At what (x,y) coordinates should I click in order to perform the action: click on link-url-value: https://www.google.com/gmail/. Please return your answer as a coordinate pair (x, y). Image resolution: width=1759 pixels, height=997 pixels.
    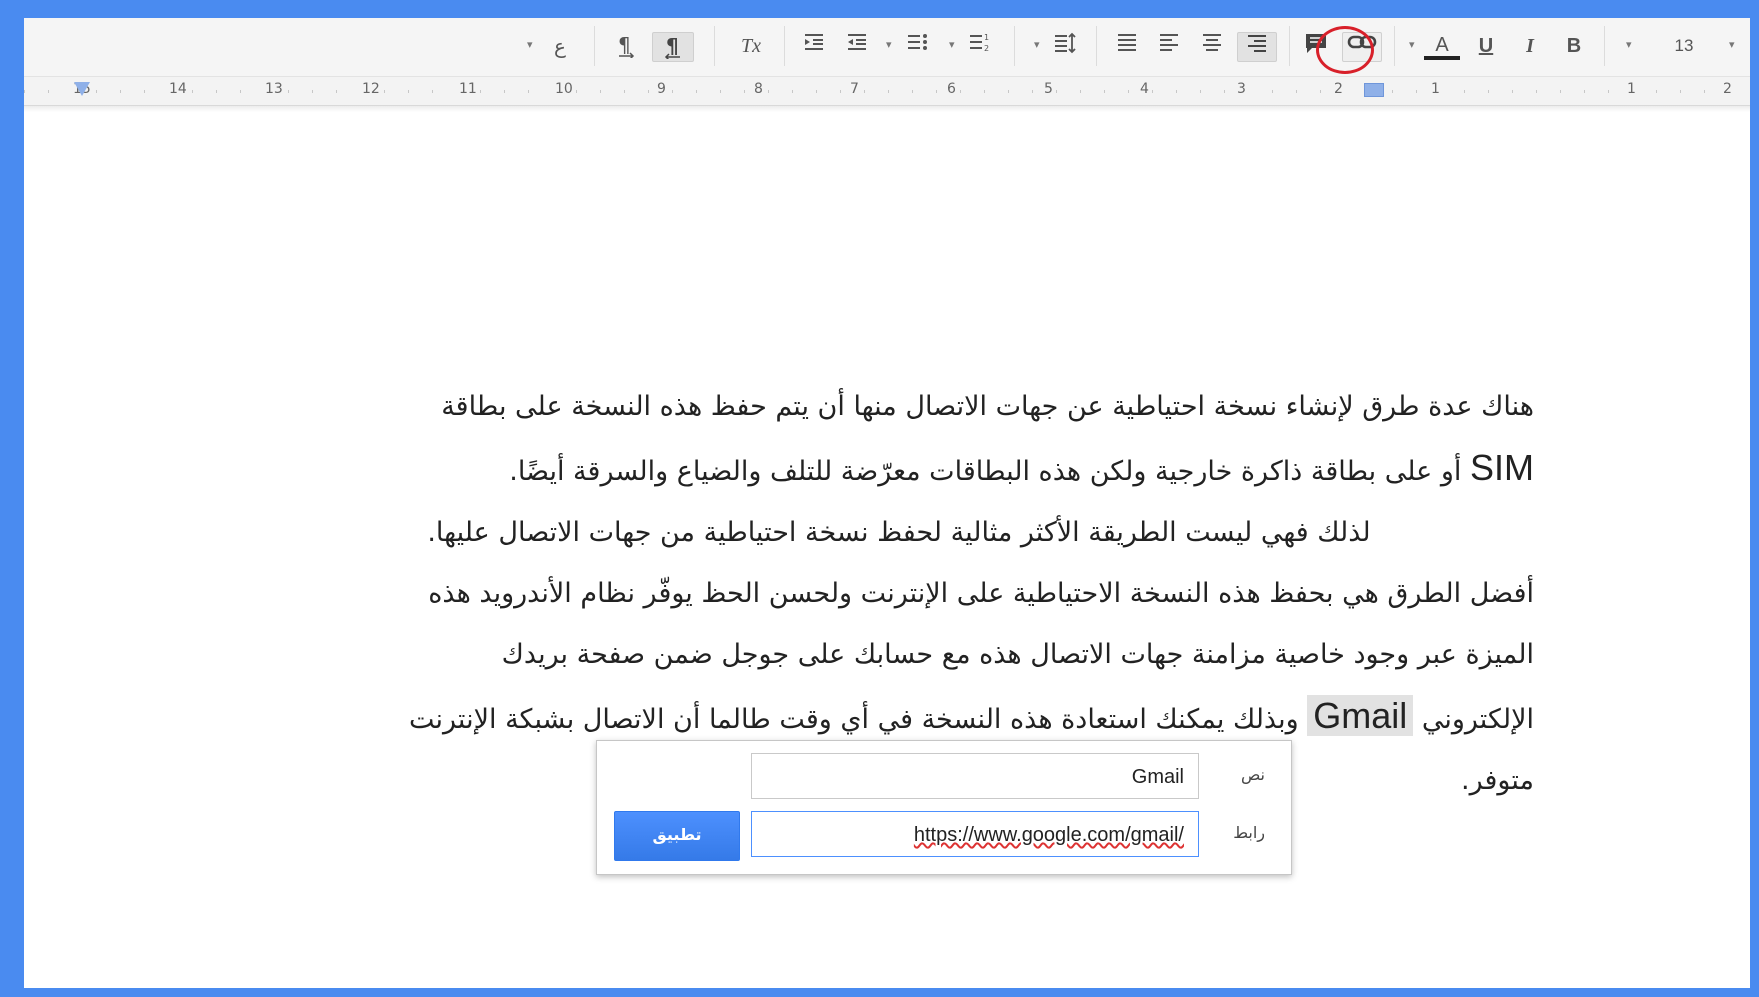
    Looking at the image, I should click on (1048, 835).